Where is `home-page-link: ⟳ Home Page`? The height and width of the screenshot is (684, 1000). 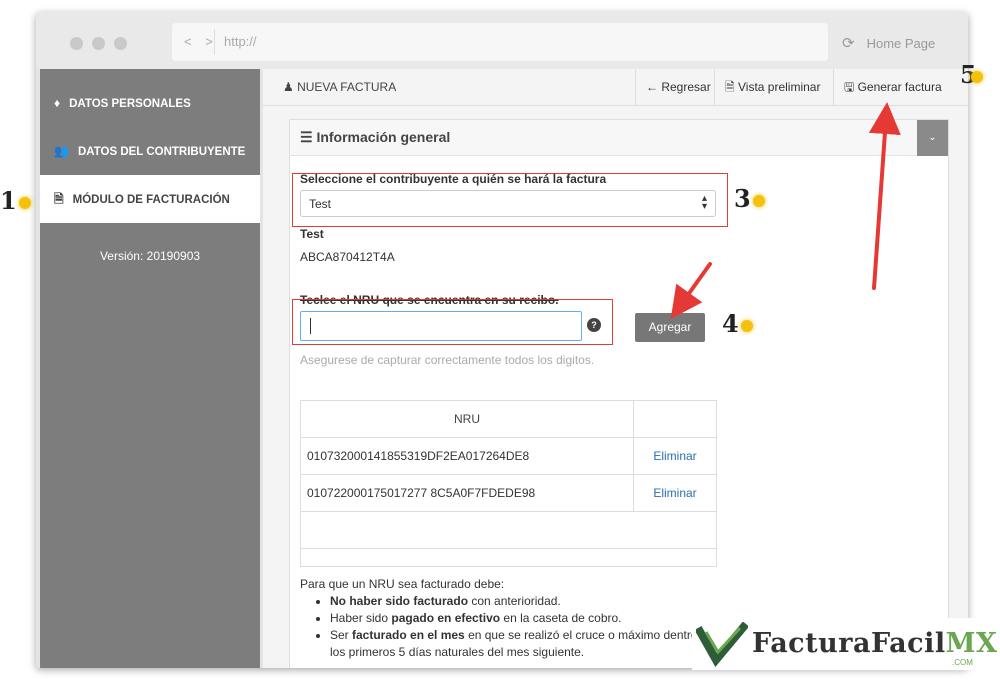 home-page-link: ⟳ Home Page is located at coordinates (888, 43).